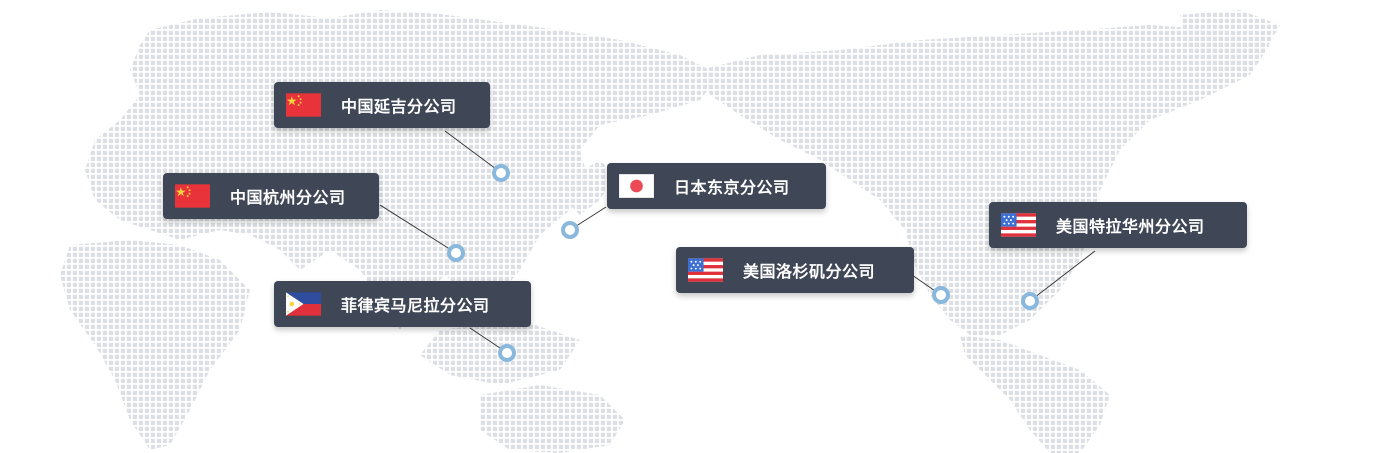 This screenshot has height=453, width=1400. Describe the element at coordinates (1030, 301) in the screenshot. I see `marker-florida` at that location.